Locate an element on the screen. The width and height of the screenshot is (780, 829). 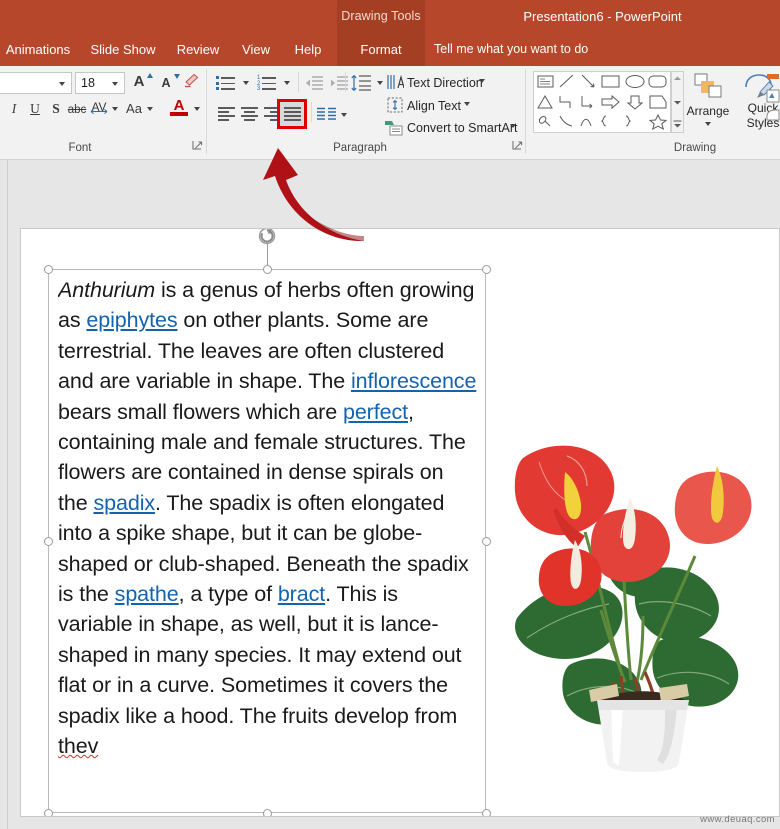
link-perfect: perfect is located at coordinates (375, 412).